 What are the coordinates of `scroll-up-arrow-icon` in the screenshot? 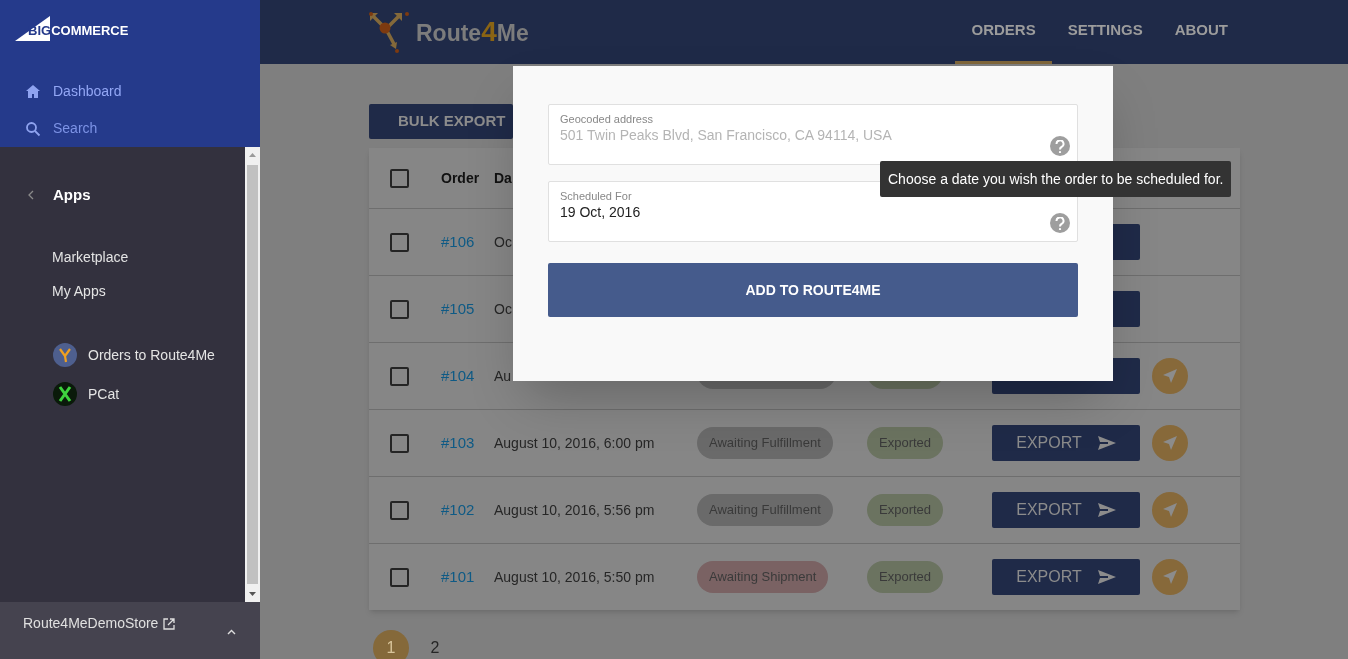 It's located at (252, 155).